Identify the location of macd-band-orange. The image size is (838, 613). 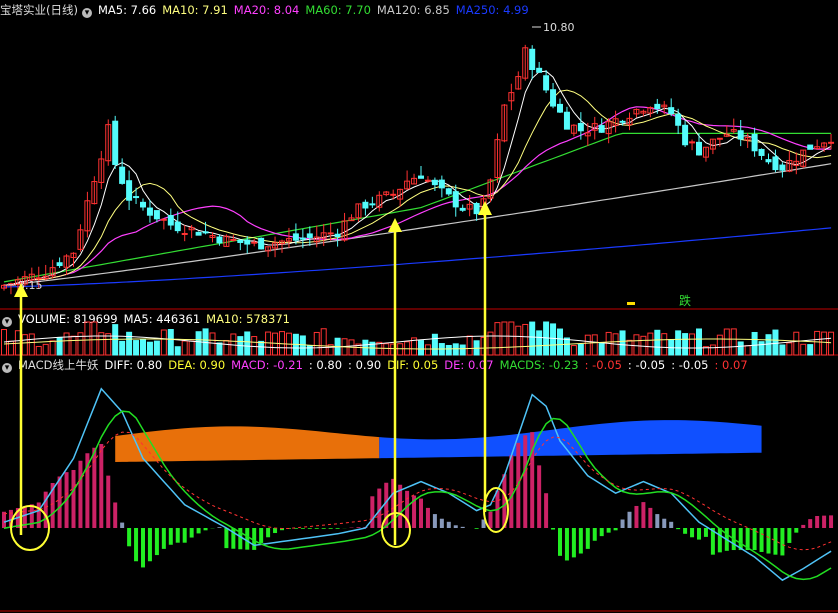
(247, 444).